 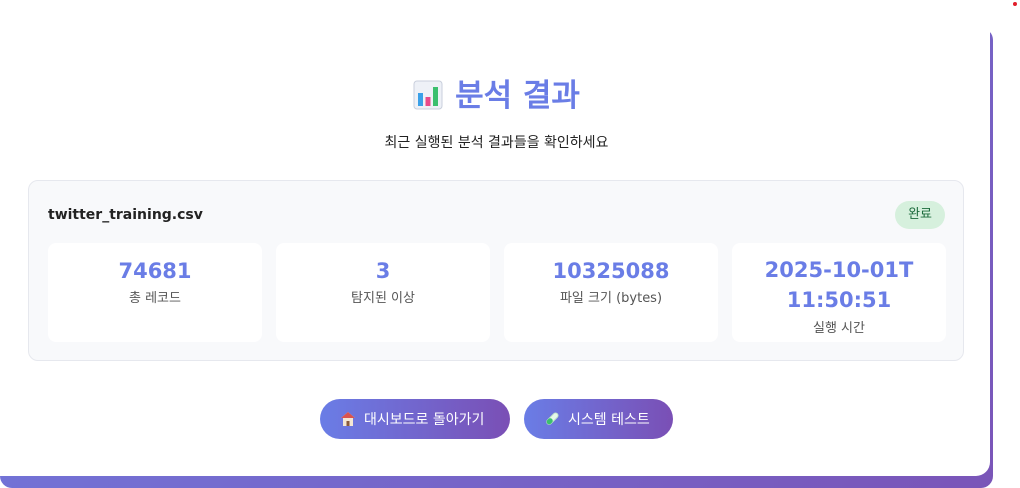 What do you see at coordinates (552, 418) in the screenshot?
I see `test-tube-icon` at bounding box center [552, 418].